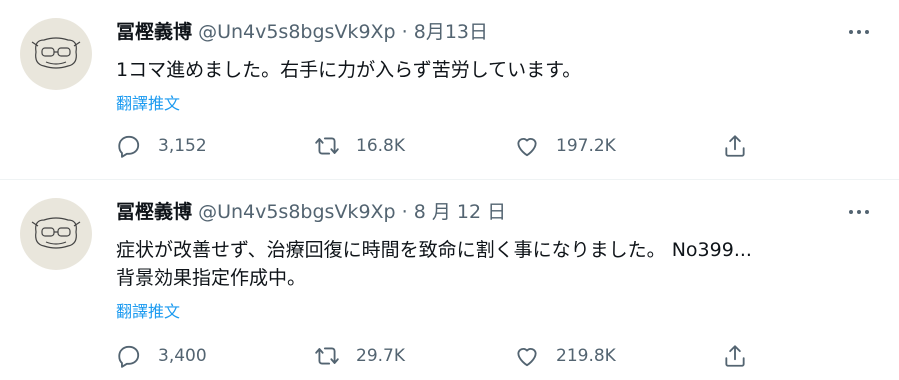  What do you see at coordinates (507, 146) in the screenshot?
I see `tweet-actions: 3,152 16.8K 197.2K` at bounding box center [507, 146].